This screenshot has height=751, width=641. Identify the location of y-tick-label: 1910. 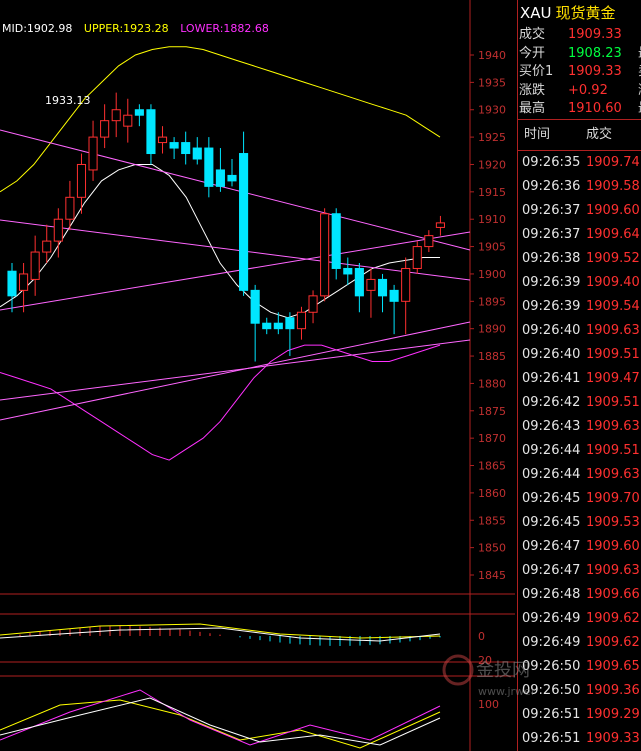
(492, 219).